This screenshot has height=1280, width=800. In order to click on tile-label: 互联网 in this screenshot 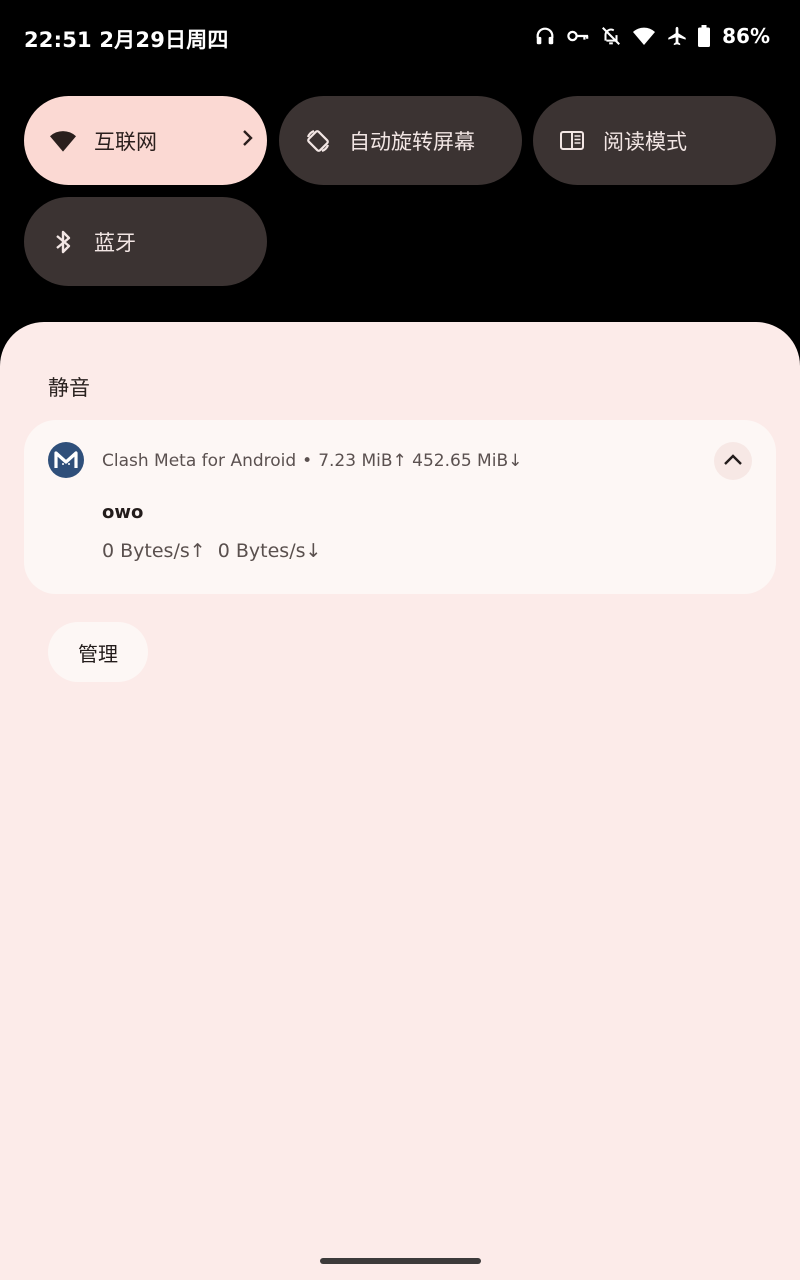, I will do `click(125, 141)`.